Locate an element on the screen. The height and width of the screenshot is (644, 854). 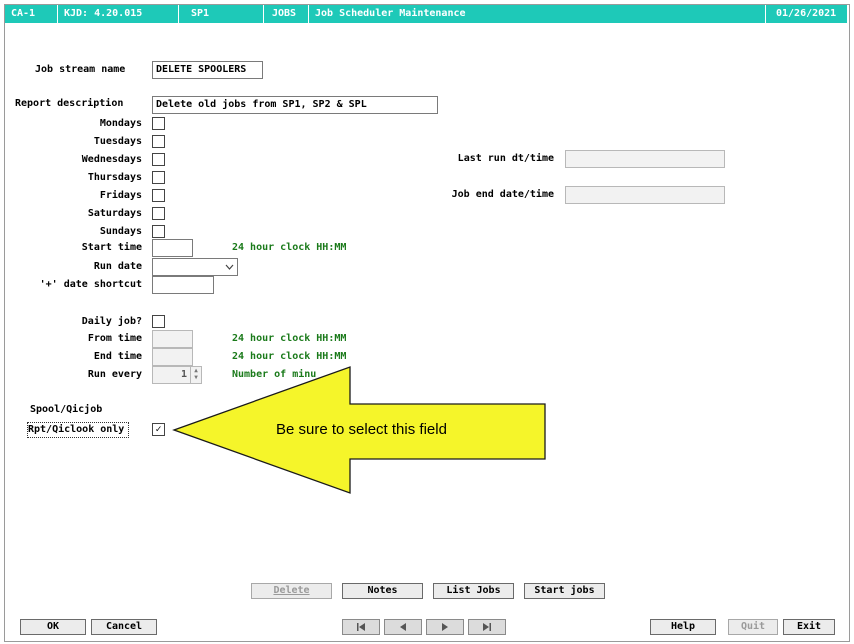
ok-button: OK is located at coordinates (53, 627).